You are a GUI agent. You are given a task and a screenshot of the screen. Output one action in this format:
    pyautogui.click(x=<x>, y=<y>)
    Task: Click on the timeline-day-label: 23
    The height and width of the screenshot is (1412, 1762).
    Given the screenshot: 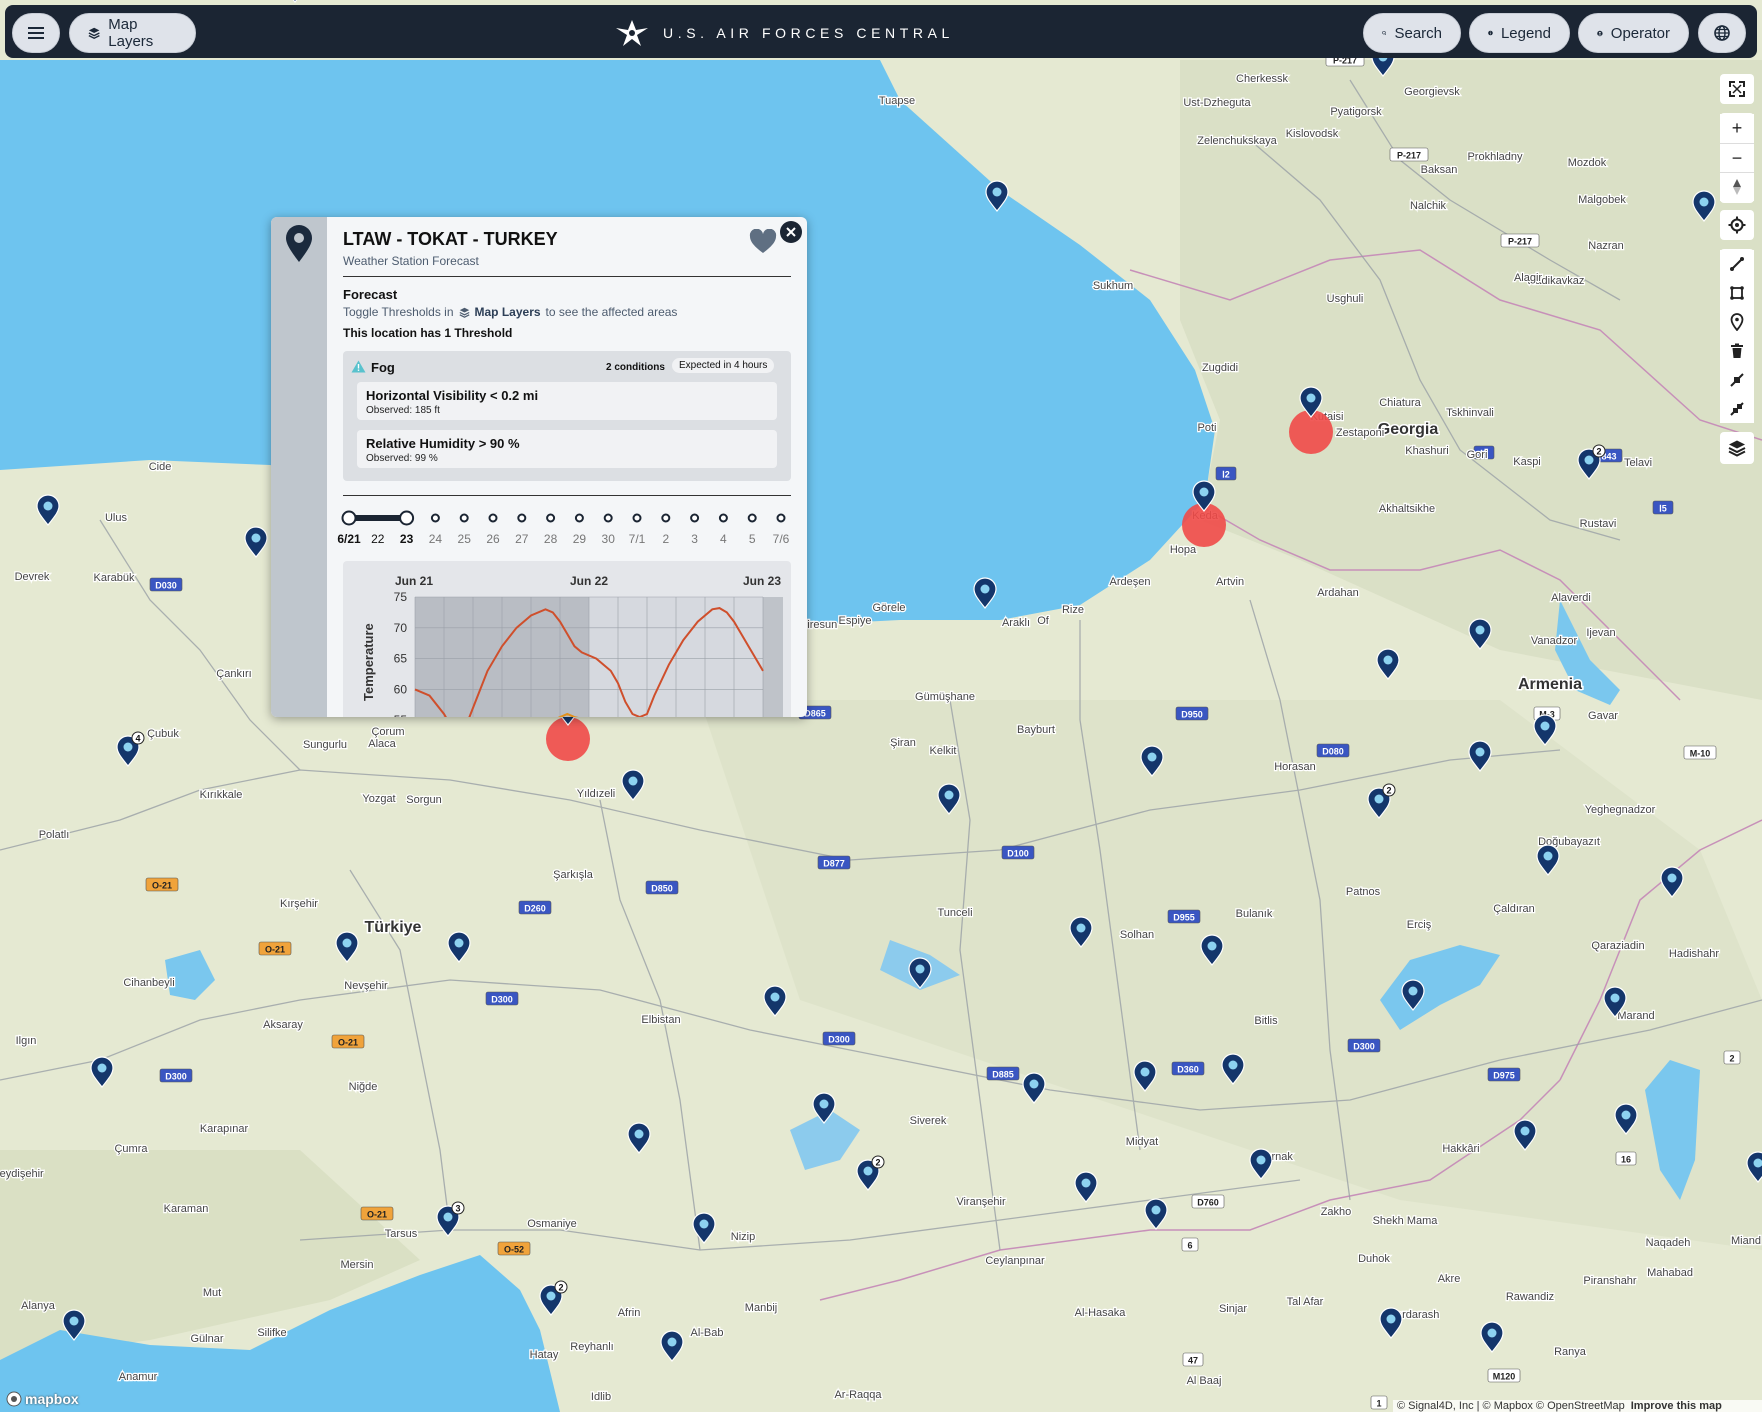 What is the action you would take?
    pyautogui.click(x=407, y=539)
    